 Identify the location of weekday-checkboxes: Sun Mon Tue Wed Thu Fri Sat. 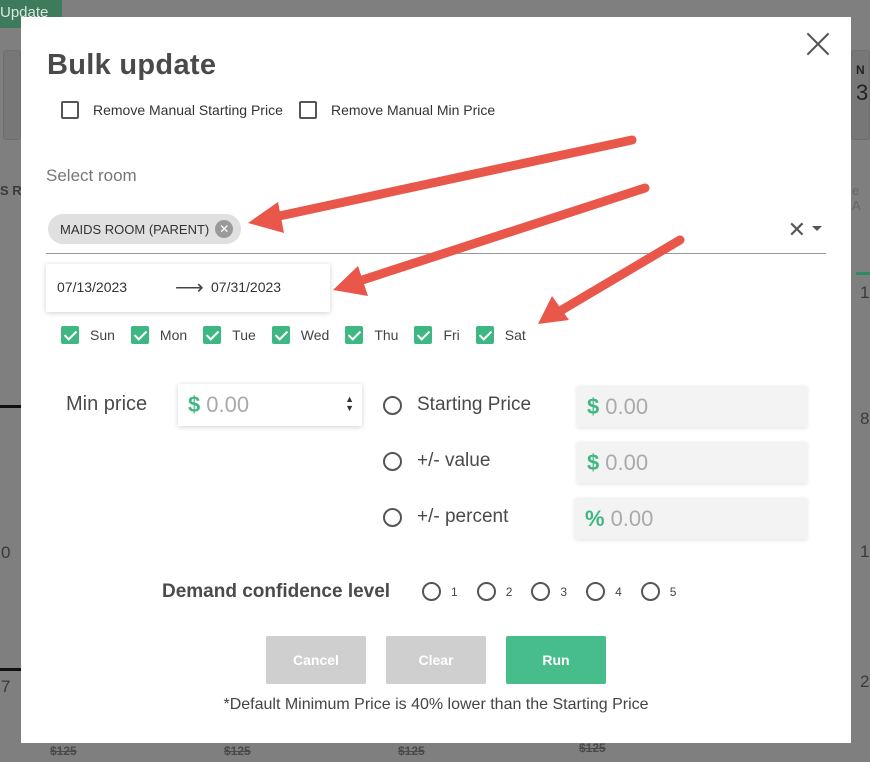
(301, 335).